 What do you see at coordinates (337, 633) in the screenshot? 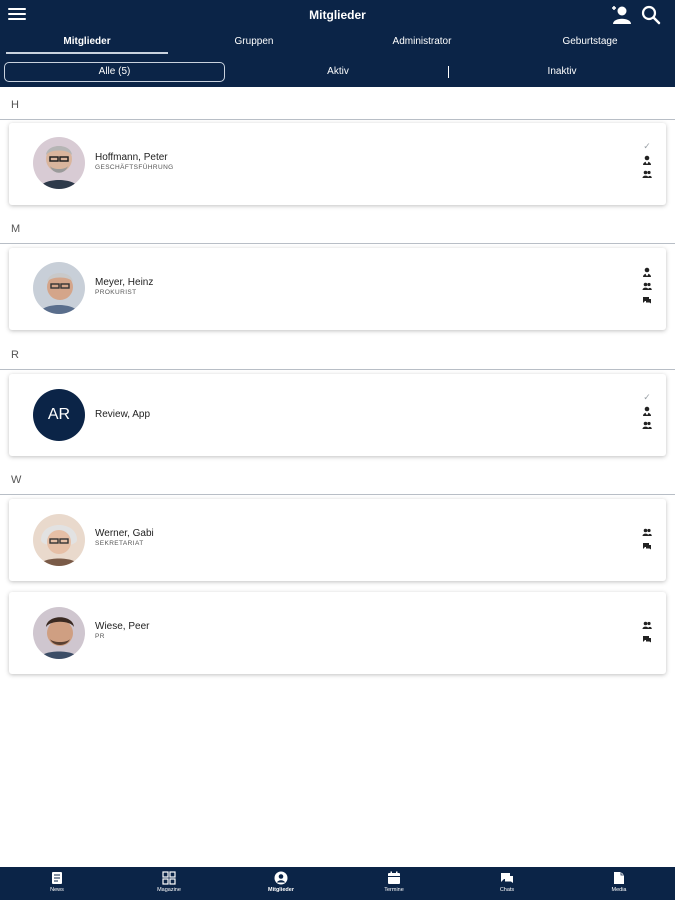
I see `member-card: Wiese, Peer PR` at bounding box center [337, 633].